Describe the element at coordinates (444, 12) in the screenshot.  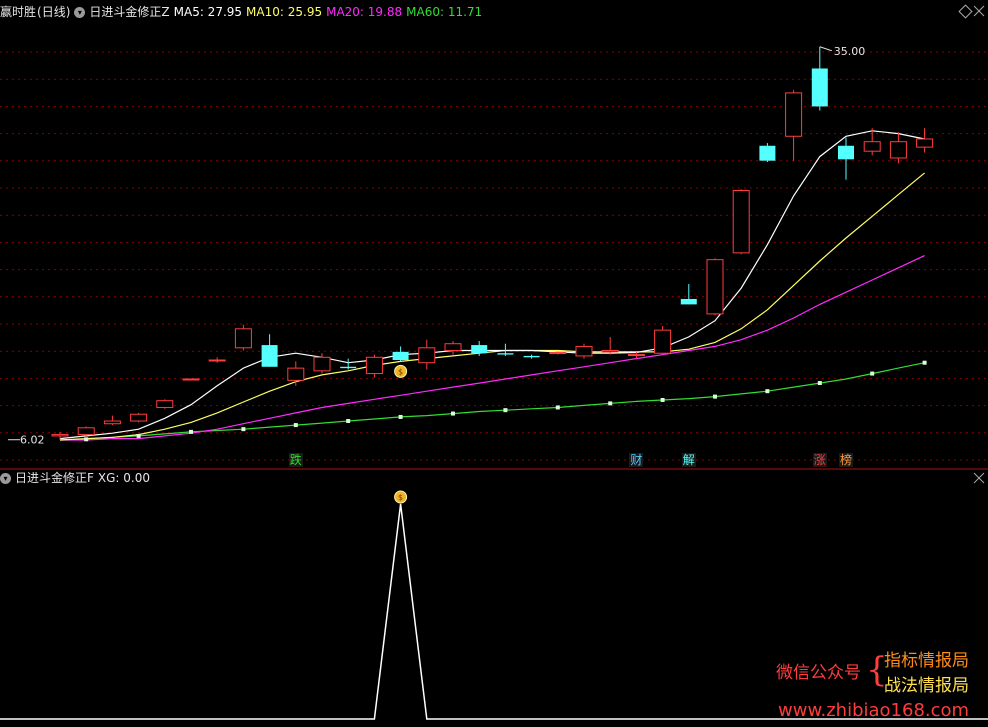
I see `ma60-value: MA60: 11.71` at that location.